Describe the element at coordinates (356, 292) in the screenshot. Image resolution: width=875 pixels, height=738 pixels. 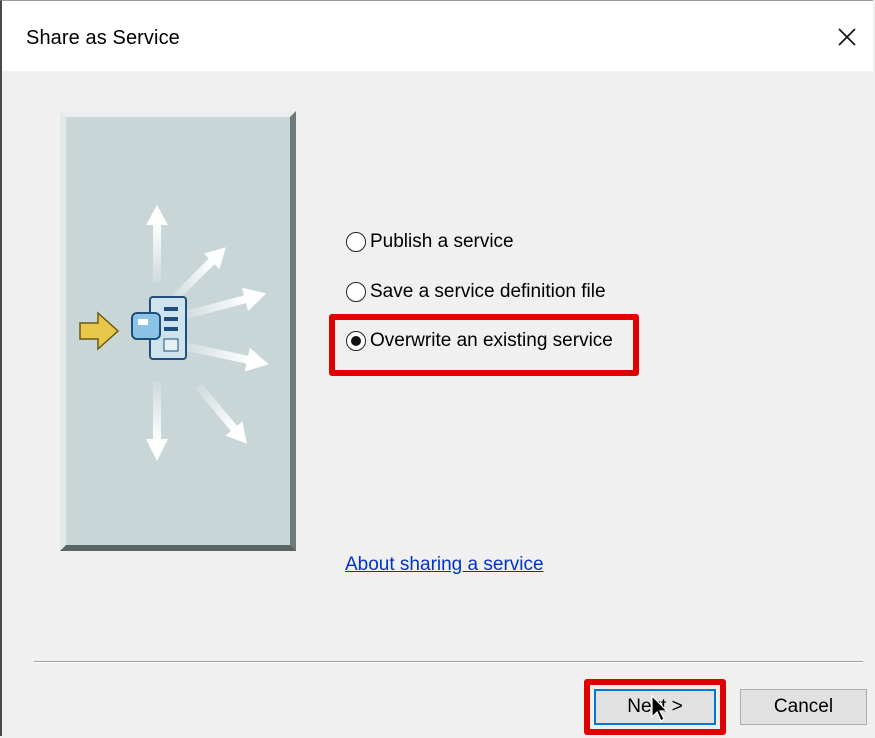
I see `radio-save` at that location.